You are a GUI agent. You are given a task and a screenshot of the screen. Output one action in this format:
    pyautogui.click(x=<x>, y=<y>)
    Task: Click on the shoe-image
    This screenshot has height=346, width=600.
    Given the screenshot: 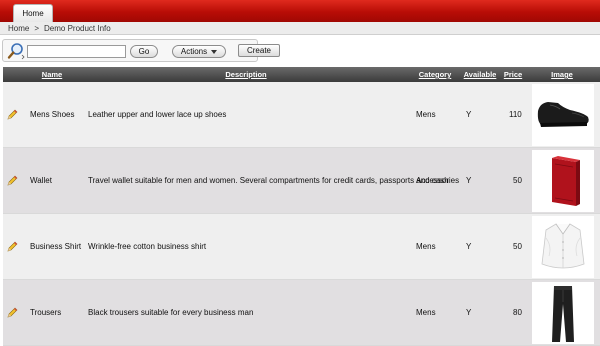 What is the action you would take?
    pyautogui.click(x=563, y=114)
    